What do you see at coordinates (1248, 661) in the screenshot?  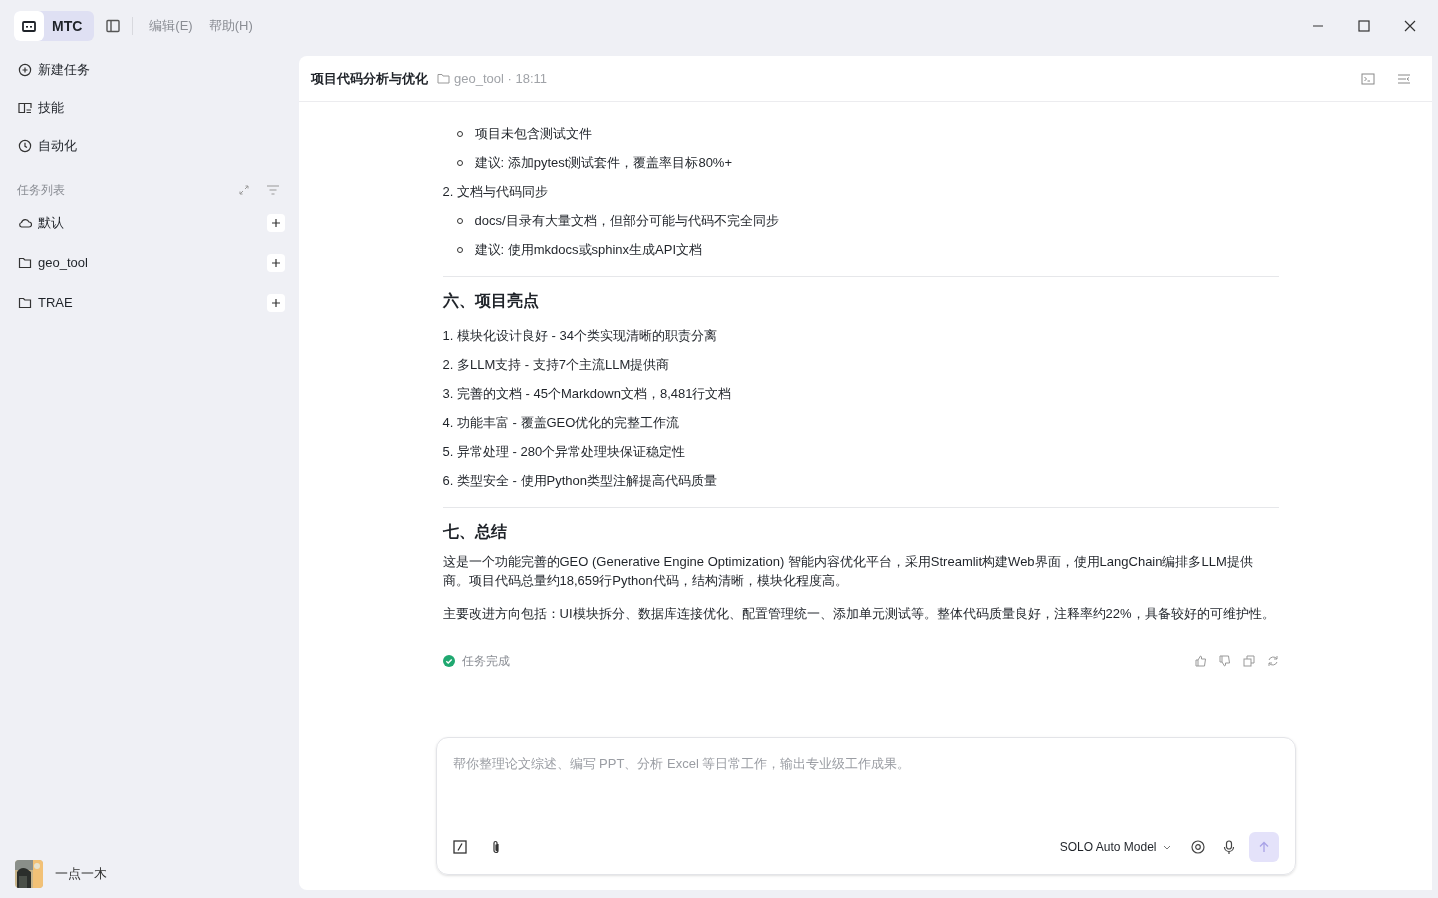 I see `copy-icon` at bounding box center [1248, 661].